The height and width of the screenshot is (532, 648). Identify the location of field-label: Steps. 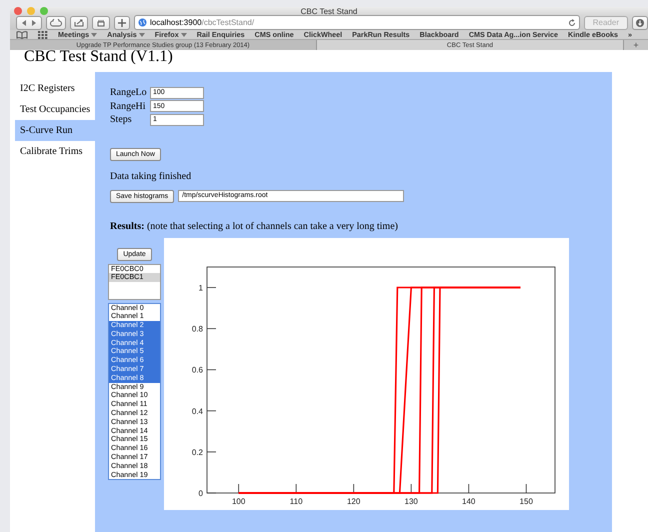
(121, 120).